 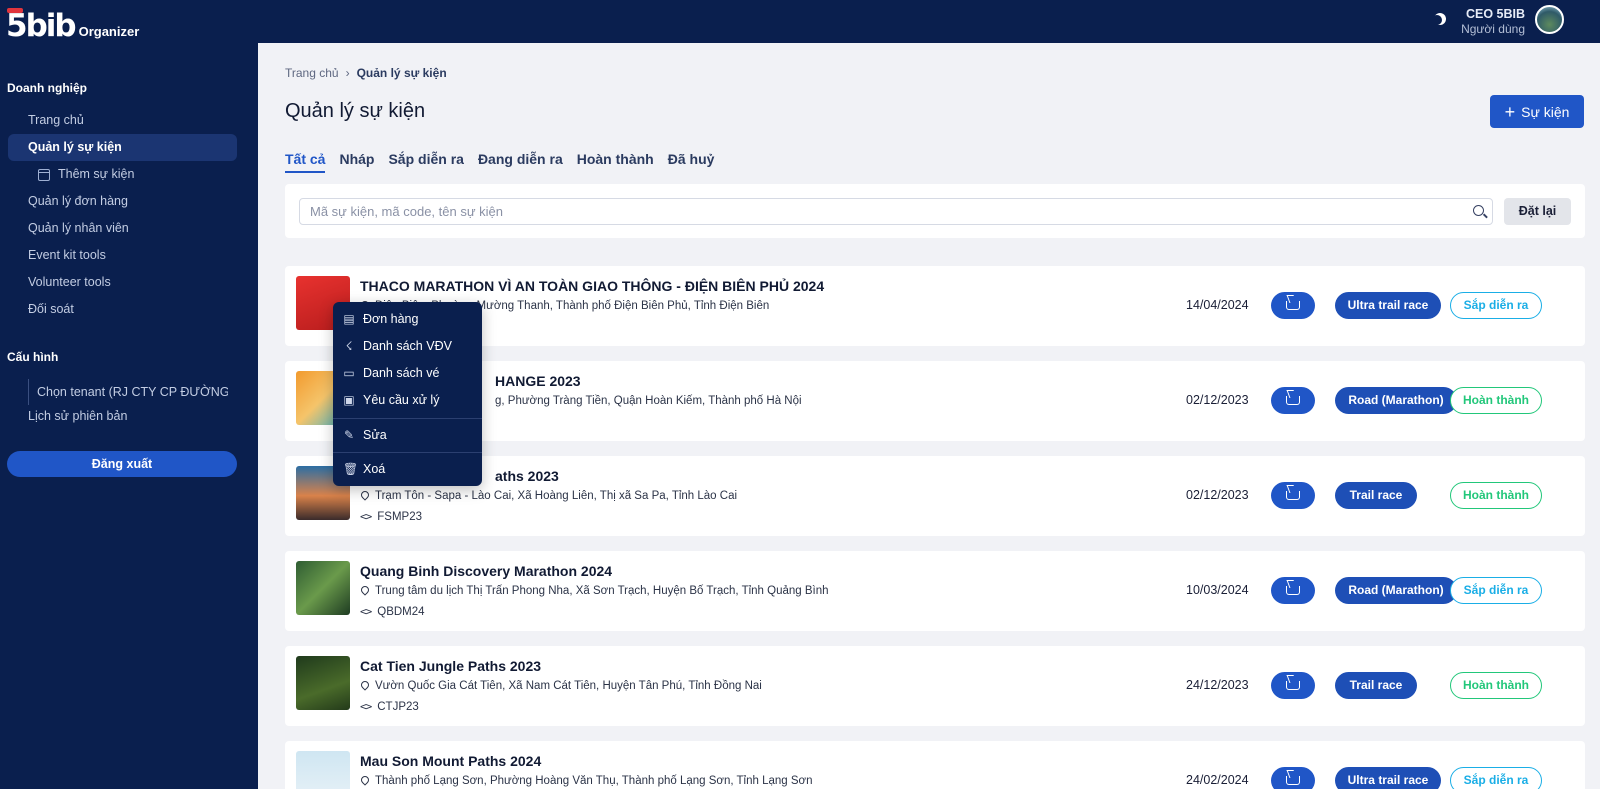 What do you see at coordinates (691, 162) in the screenshot?
I see `tab-cancelled: Đã huỷ` at bounding box center [691, 162].